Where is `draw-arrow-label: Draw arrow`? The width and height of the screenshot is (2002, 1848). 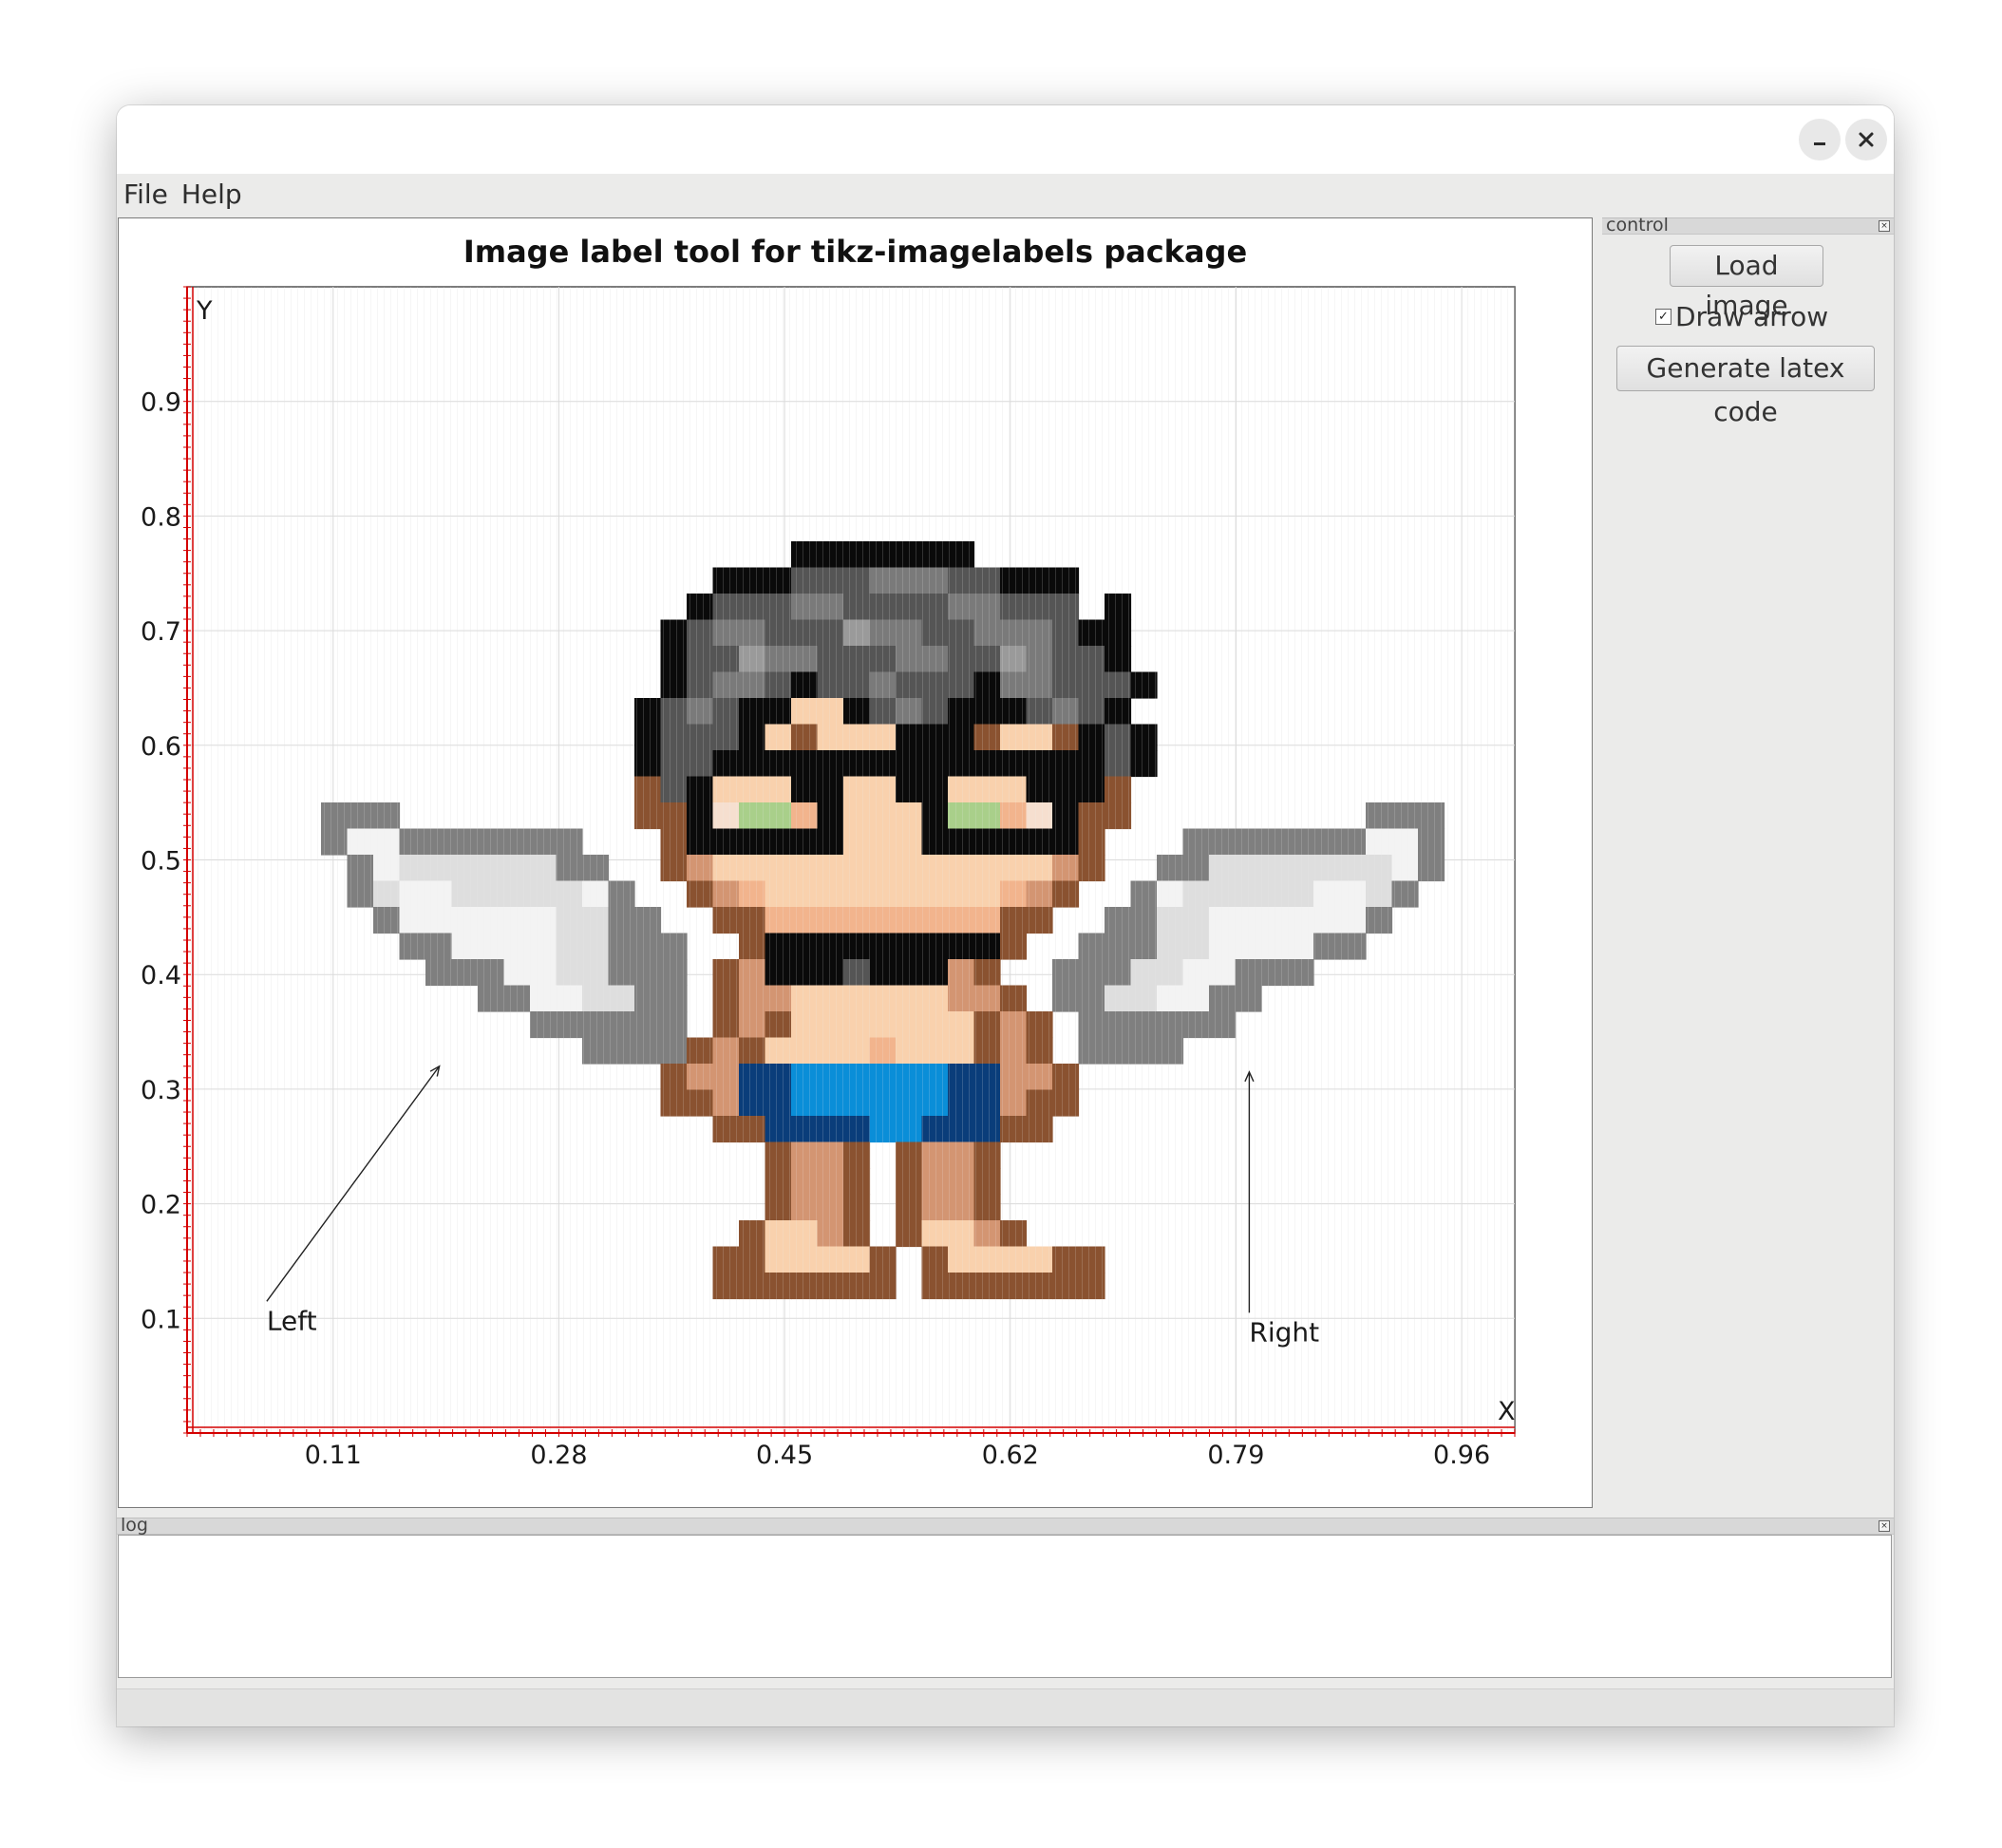 draw-arrow-label: Draw arrow is located at coordinates (1752, 316).